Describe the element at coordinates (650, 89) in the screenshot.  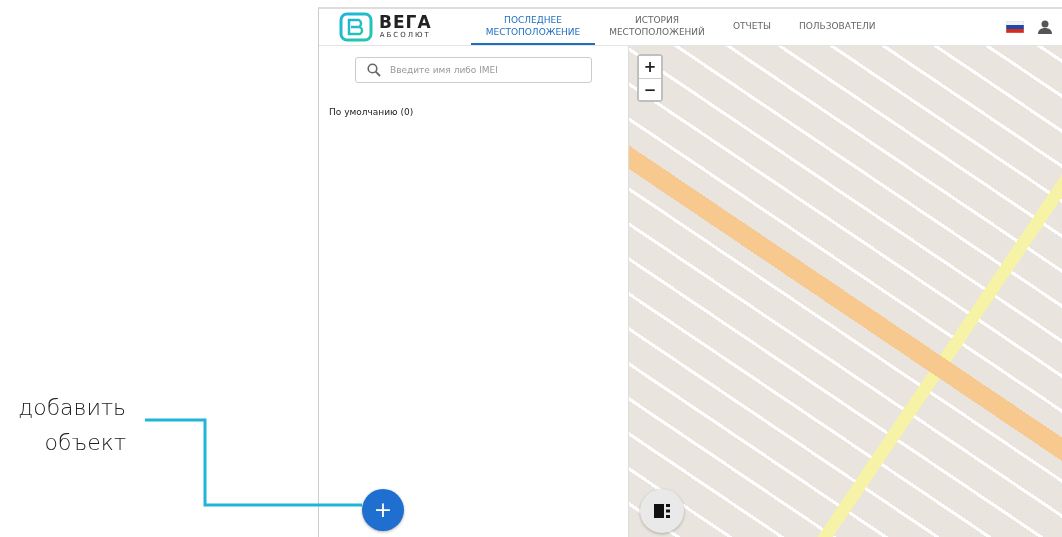
I see `zoom-out-button: −` at that location.